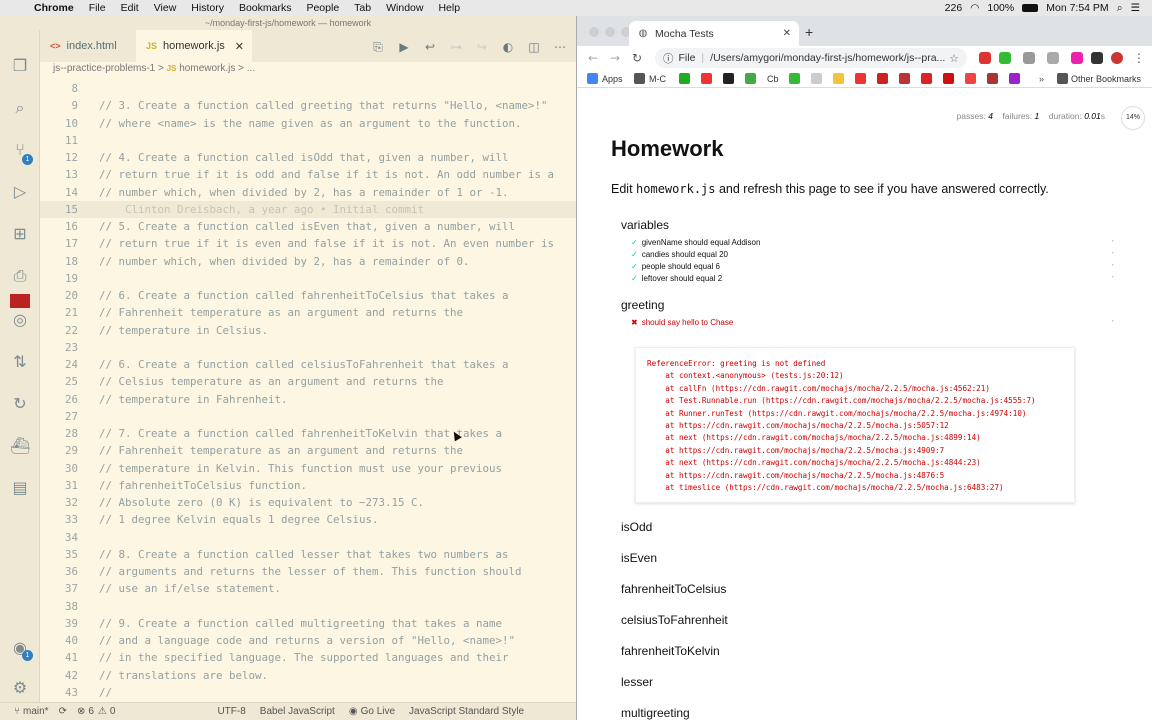 The image size is (1152, 720). I want to click on notes-icon: ▤, so click(20, 488).